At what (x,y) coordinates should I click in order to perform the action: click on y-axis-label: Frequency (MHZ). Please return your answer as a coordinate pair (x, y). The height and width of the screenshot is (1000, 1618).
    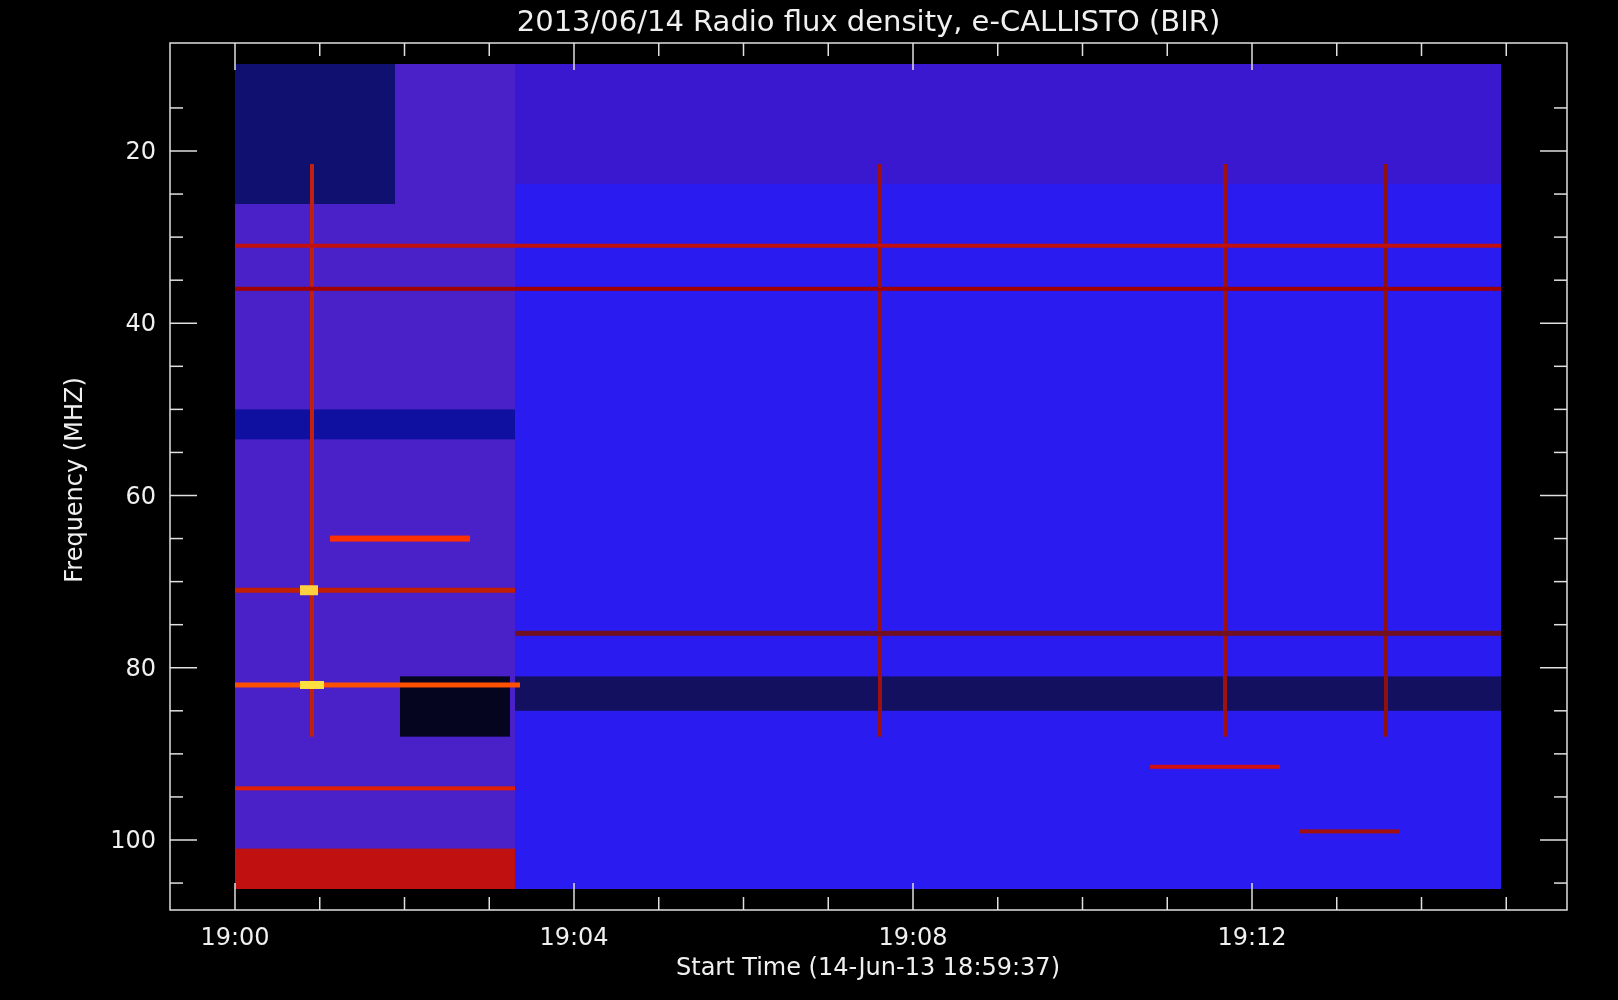
    Looking at the image, I should click on (74, 480).